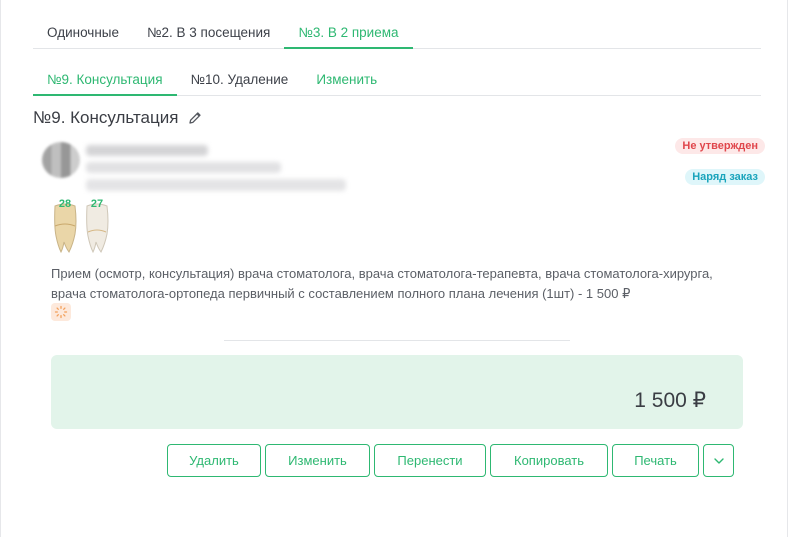  What do you see at coordinates (106, 117) in the screenshot?
I see `page-title: №9. Консультация` at bounding box center [106, 117].